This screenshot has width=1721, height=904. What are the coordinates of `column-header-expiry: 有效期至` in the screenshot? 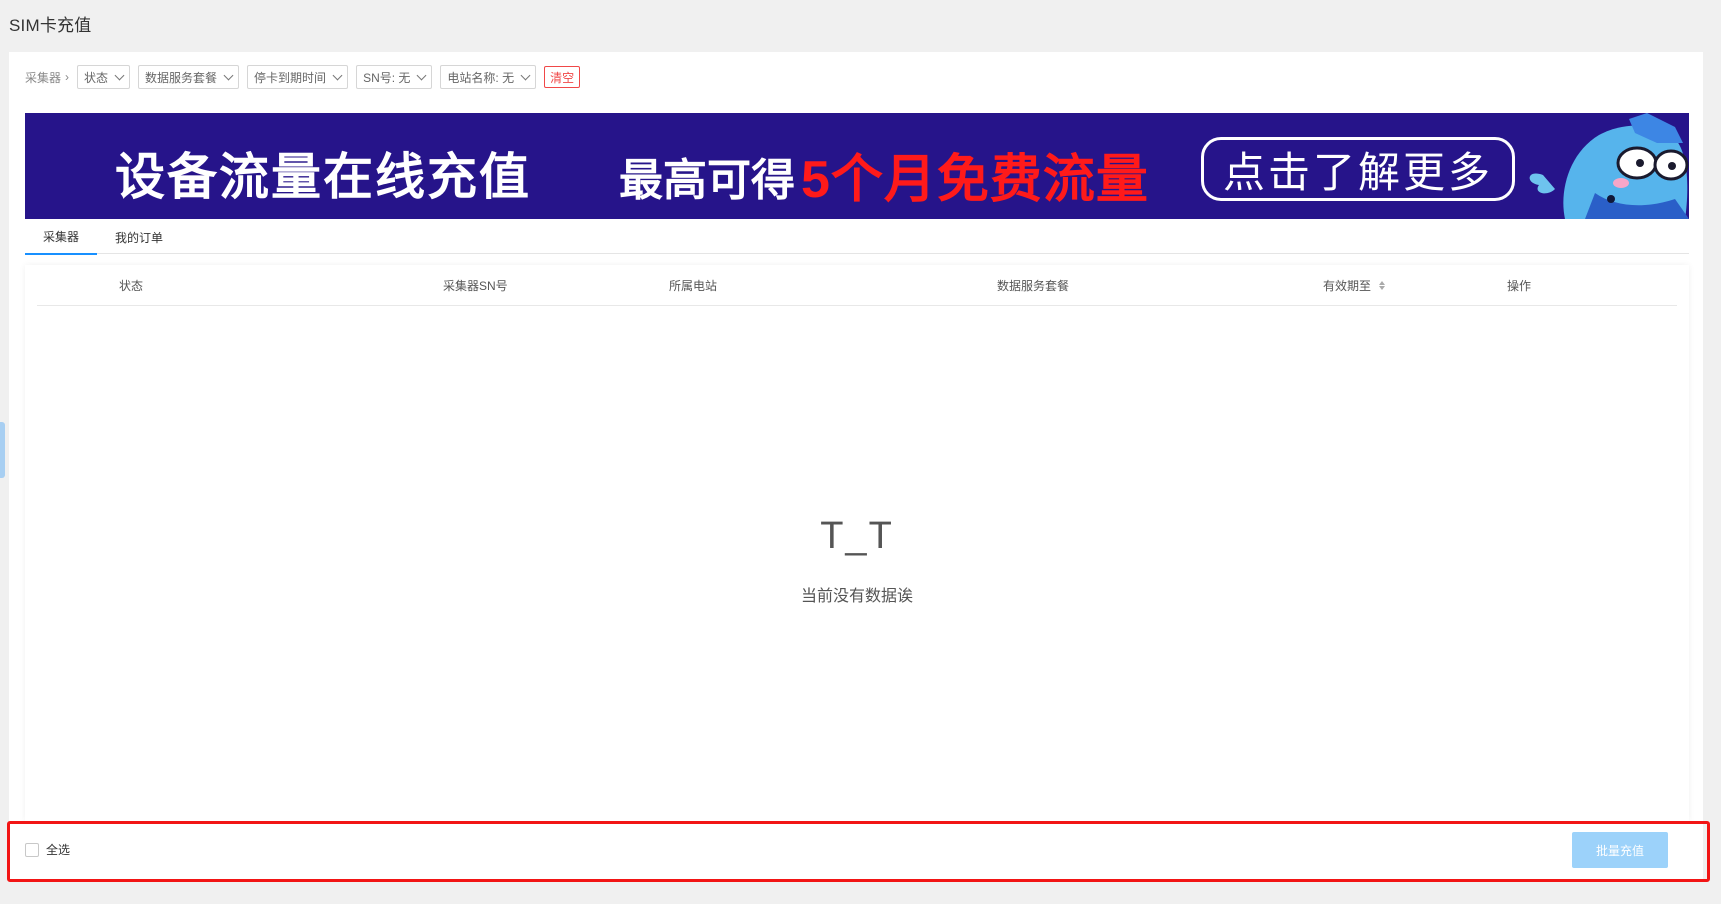 It's located at (1354, 285).